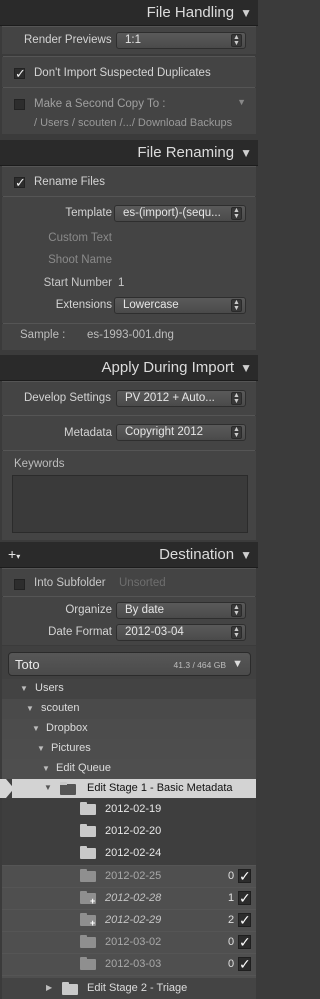  I want to click on date-format-label: Date Format, so click(80, 632).